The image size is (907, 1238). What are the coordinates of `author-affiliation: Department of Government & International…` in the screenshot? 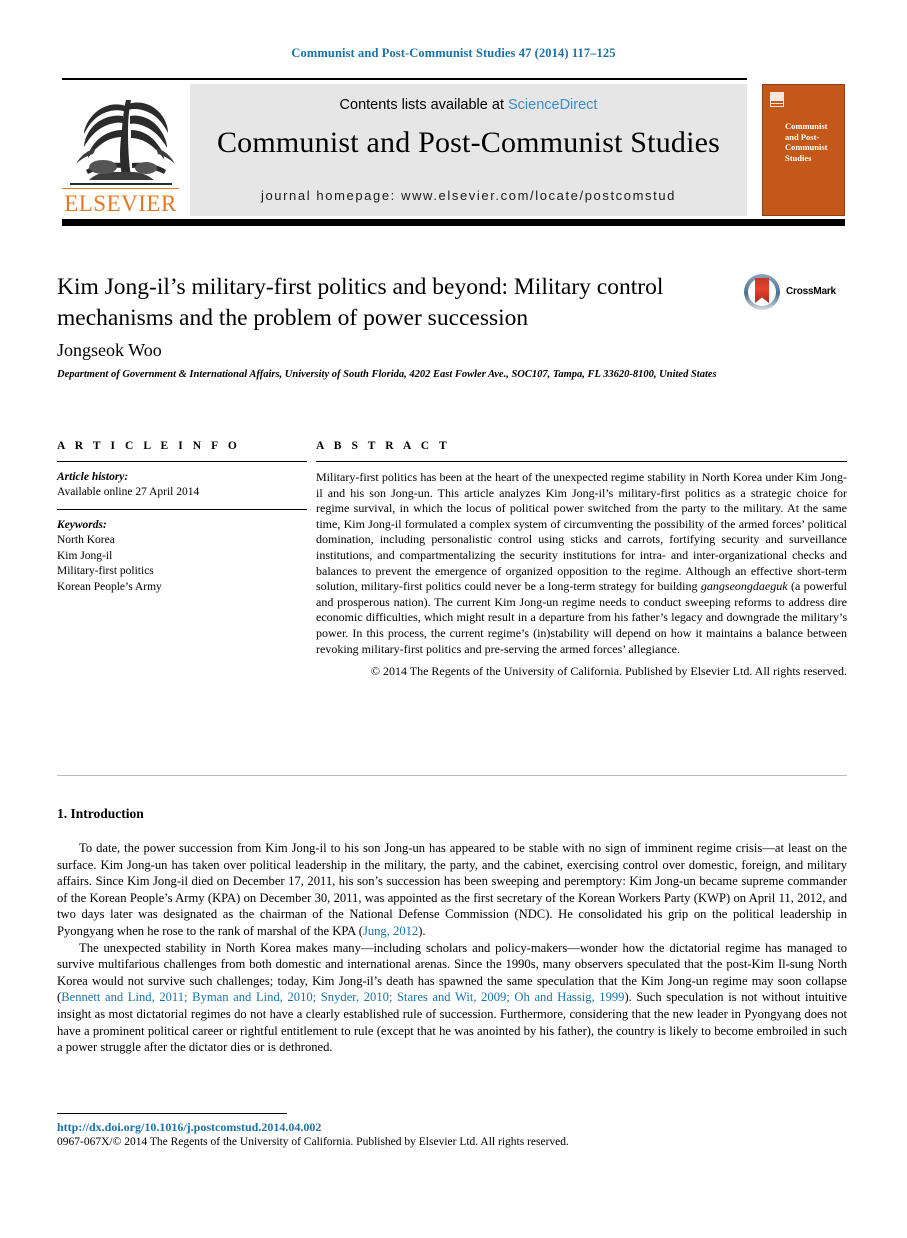 It's located at (387, 374).